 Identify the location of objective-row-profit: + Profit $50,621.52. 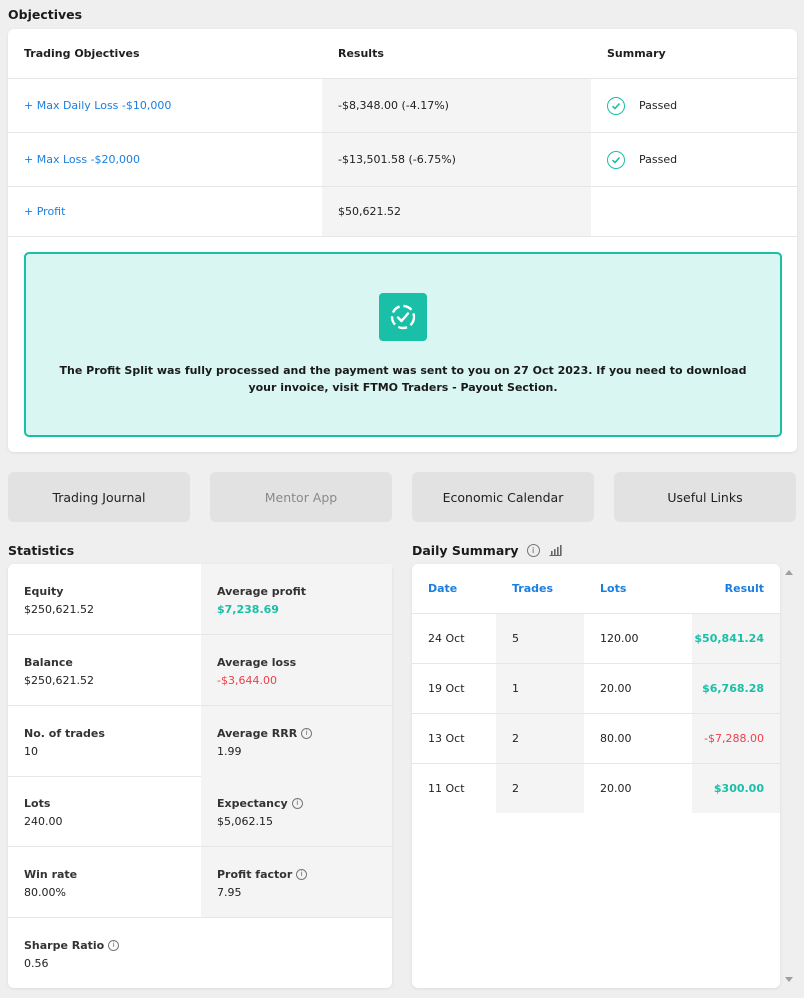
(402, 212).